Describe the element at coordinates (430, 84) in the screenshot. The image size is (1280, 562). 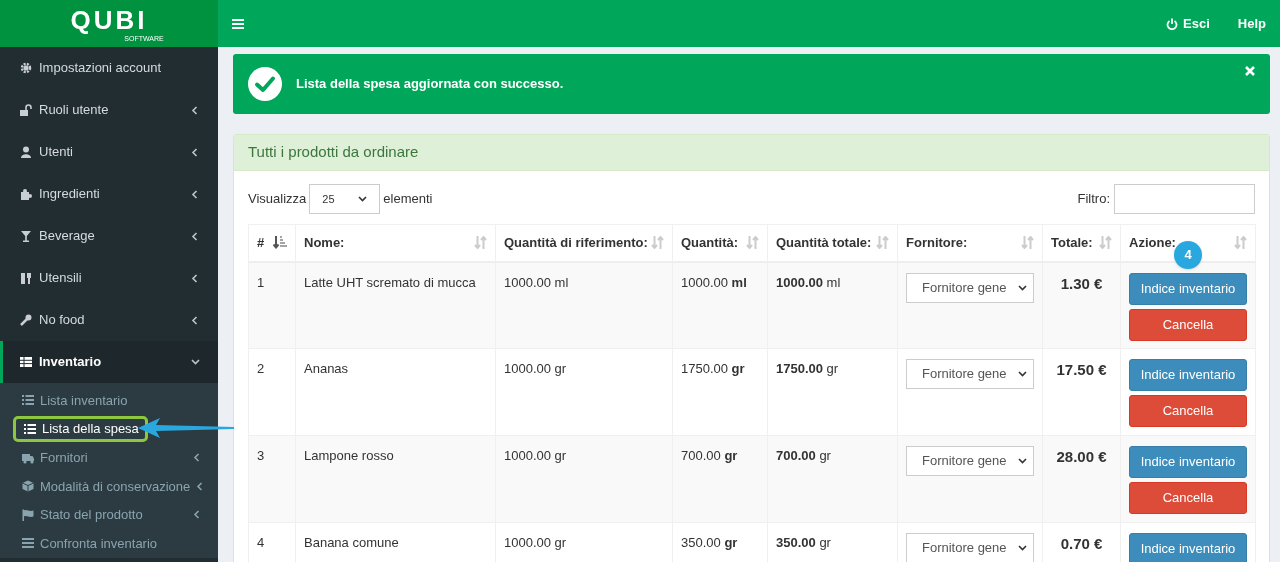
I see `alert-message: Lista della spesa aggiornata con successo.` at that location.